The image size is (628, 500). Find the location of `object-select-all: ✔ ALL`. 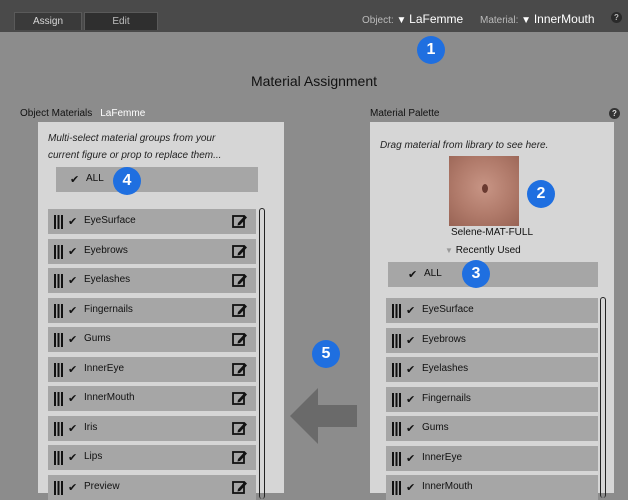

object-select-all: ✔ ALL is located at coordinates (157, 179).